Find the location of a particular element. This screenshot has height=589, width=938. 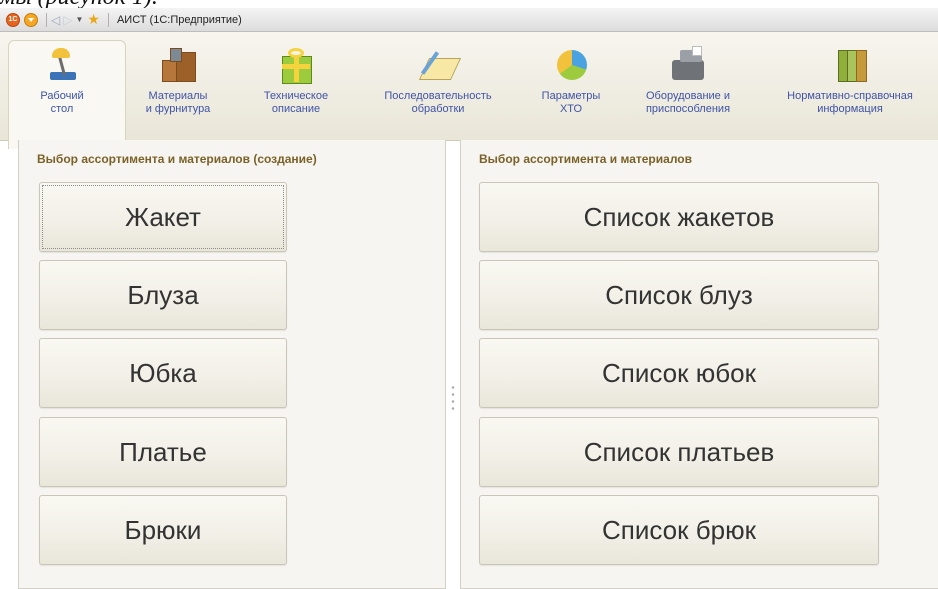

section-materials: Материалы и фурнитура is located at coordinates (178, 81).